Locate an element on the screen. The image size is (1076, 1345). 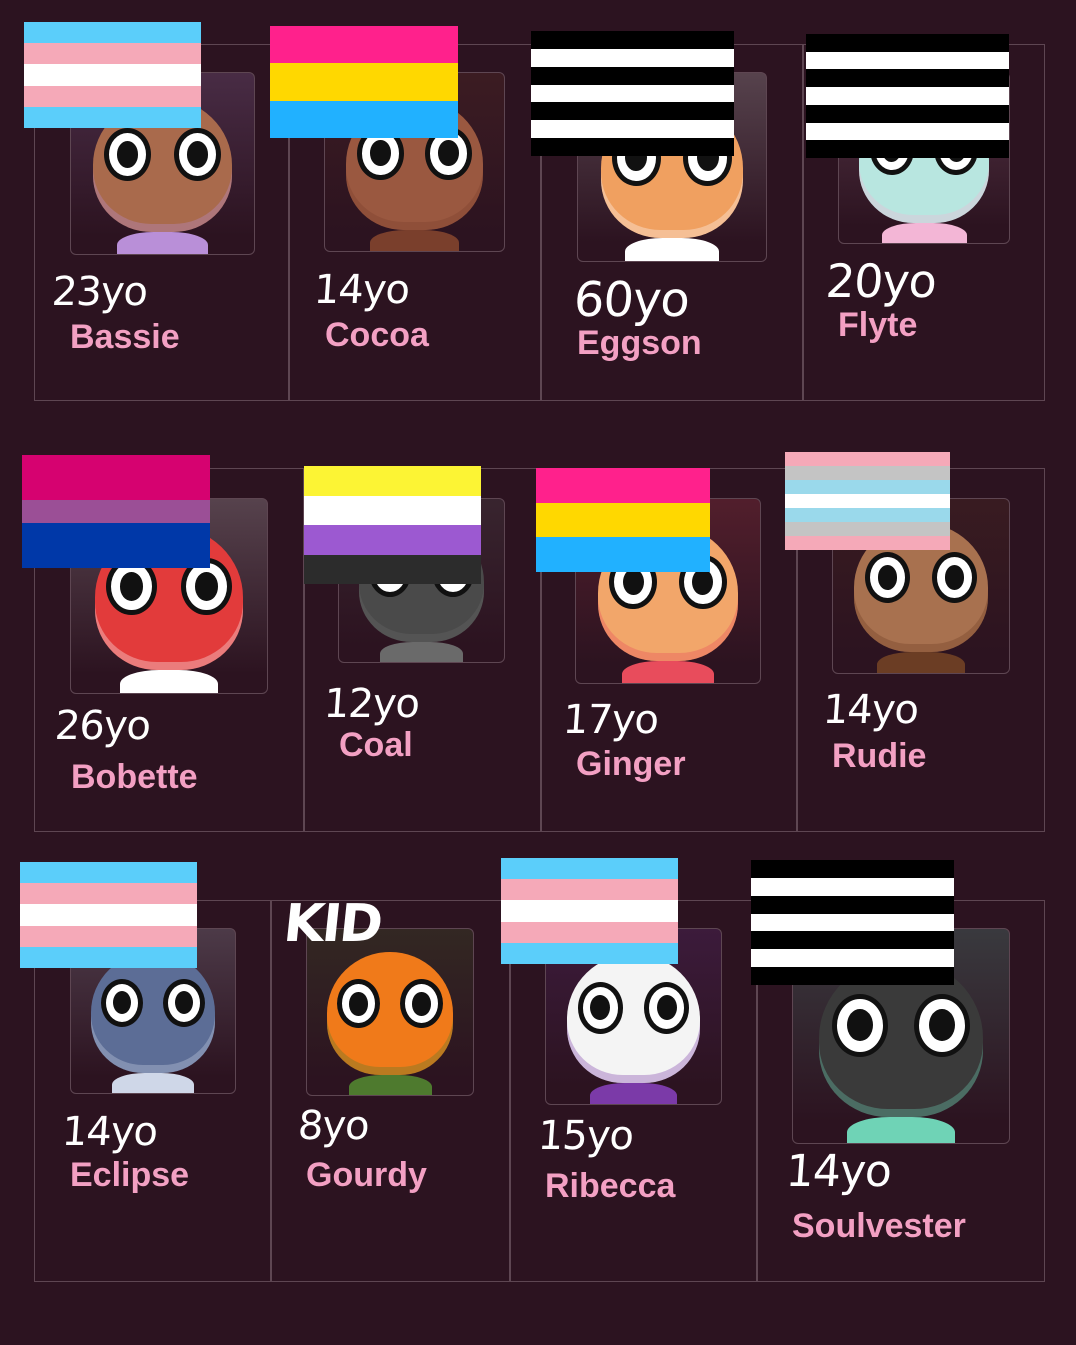
age-label-eggson: 60yo is located at coordinates (631, 300).